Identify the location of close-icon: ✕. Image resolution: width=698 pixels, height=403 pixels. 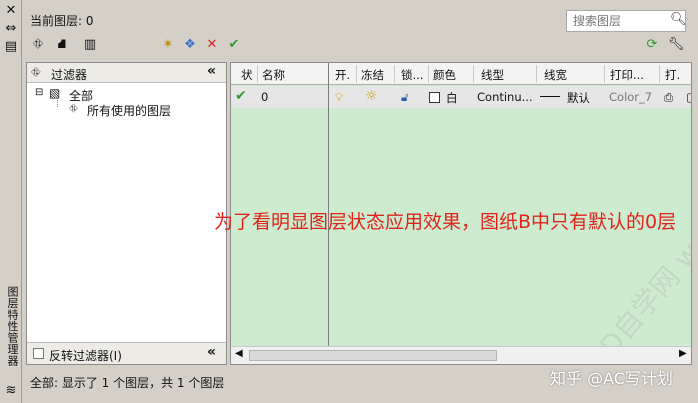
(11, 11).